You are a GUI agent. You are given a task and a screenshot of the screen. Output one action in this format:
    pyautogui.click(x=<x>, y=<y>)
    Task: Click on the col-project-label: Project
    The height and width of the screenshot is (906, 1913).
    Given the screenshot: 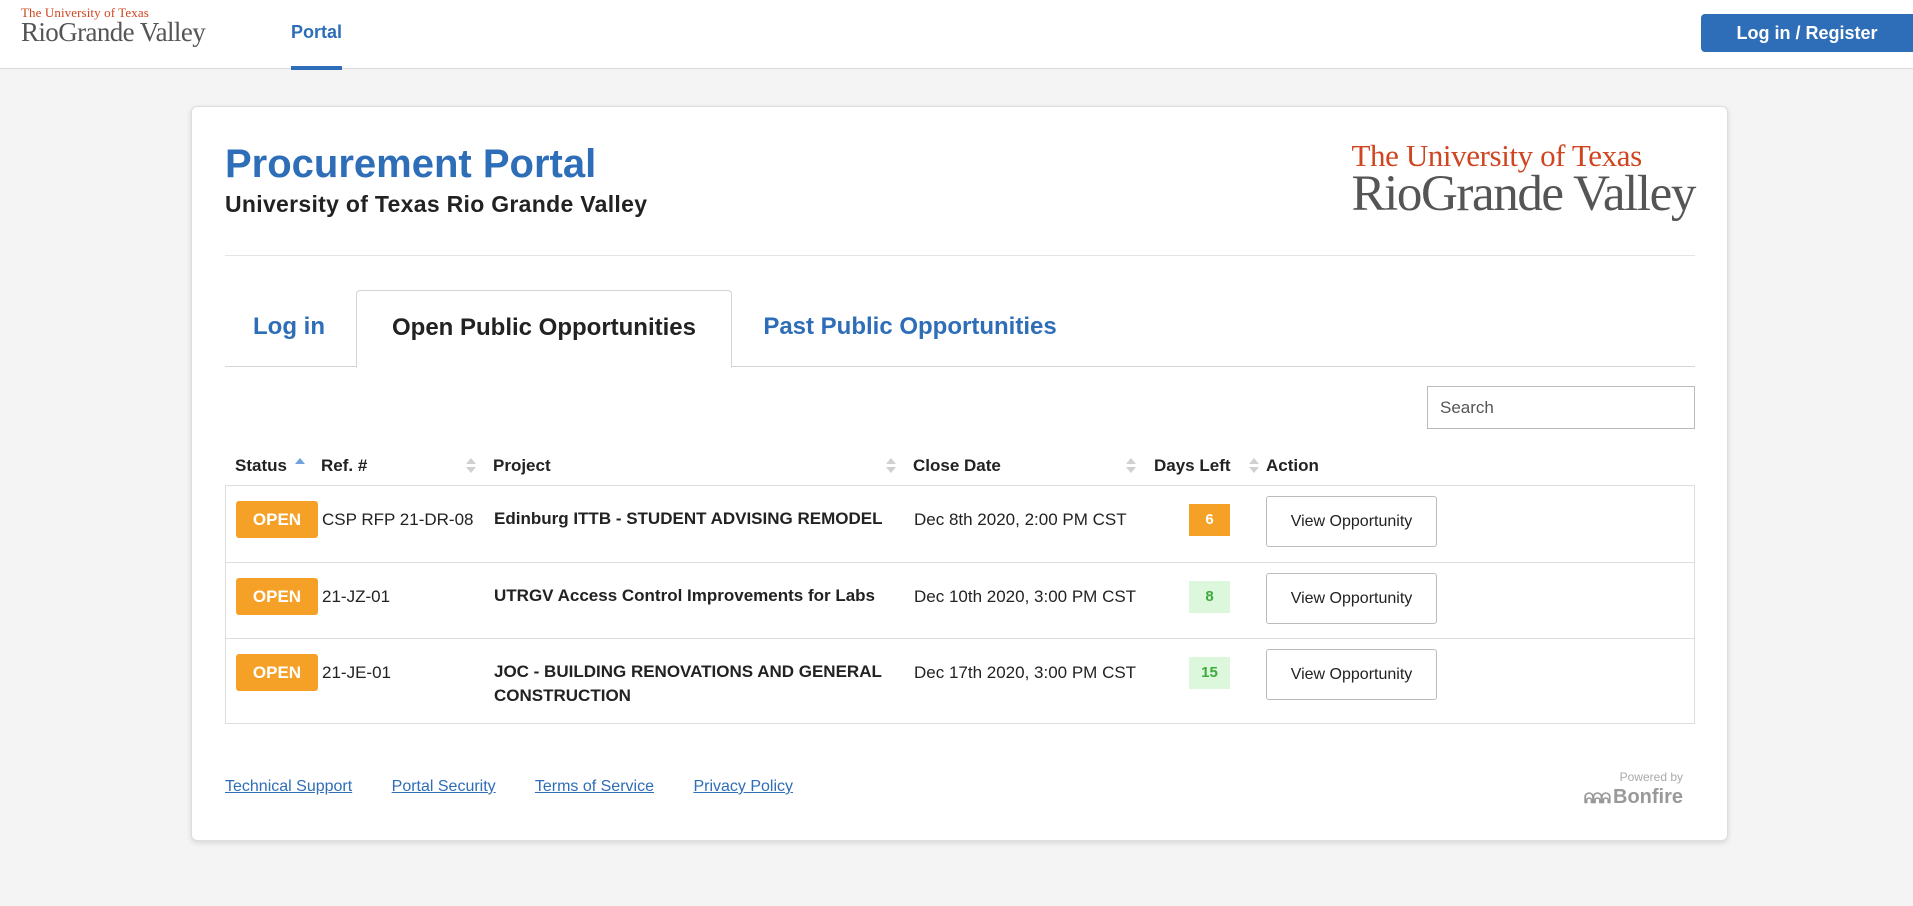 What is the action you would take?
    pyautogui.click(x=522, y=465)
    